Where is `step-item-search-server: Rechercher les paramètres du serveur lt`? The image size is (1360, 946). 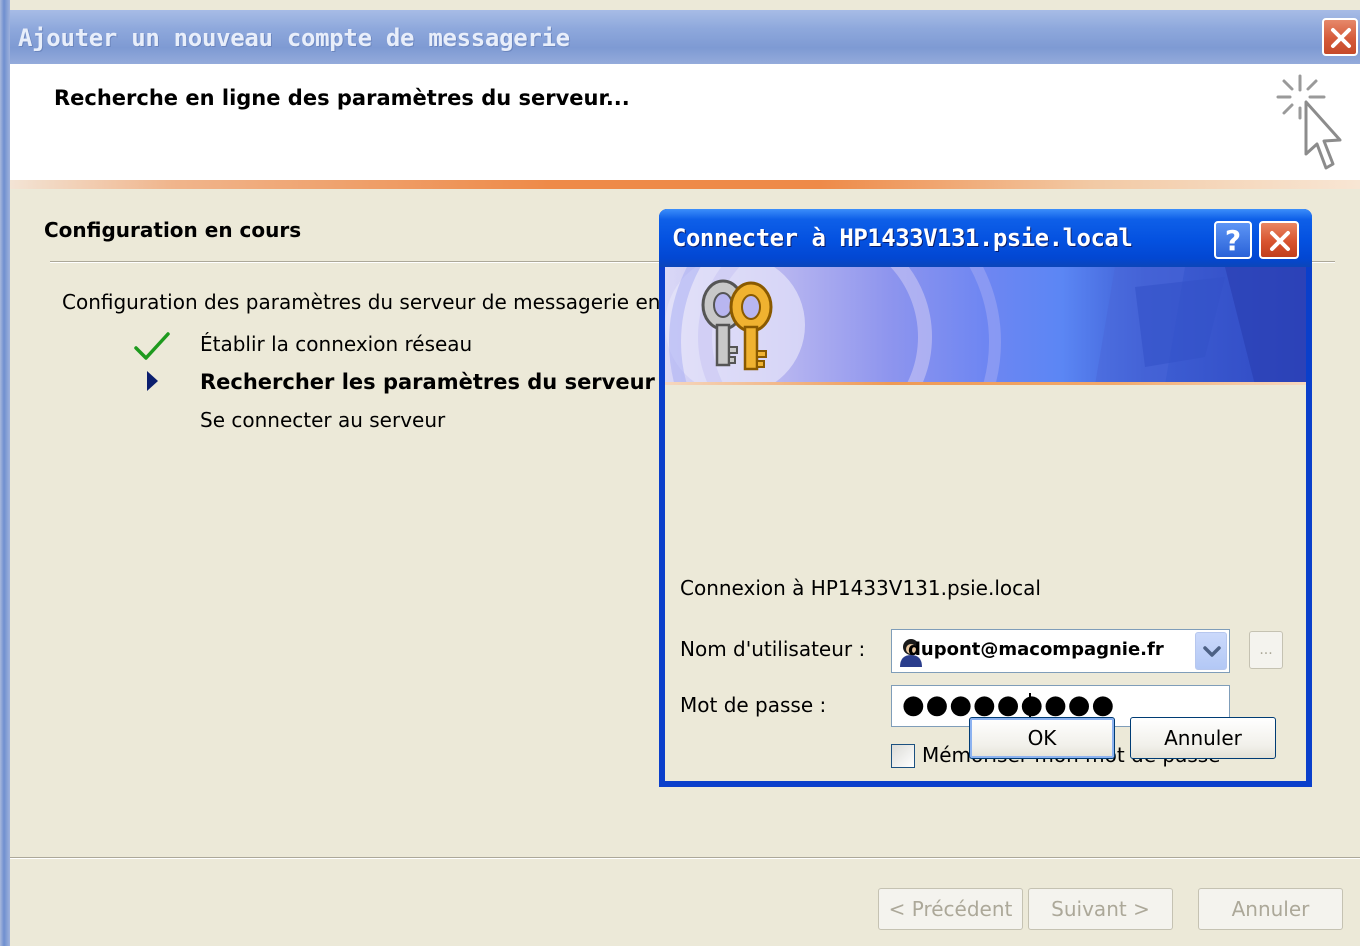
step-item-search-server: Rechercher les paramètres du serveur lt is located at coordinates (440, 382).